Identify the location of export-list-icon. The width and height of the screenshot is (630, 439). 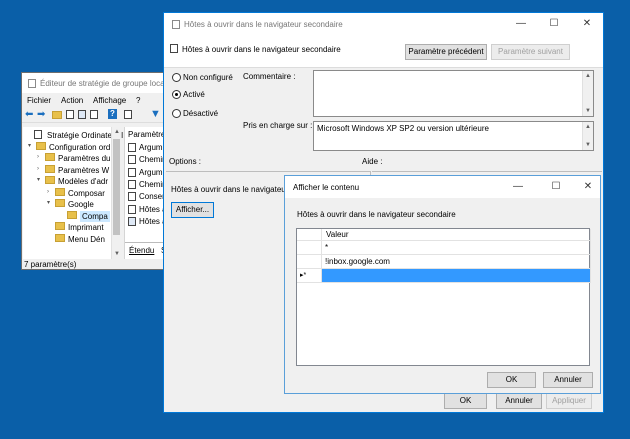
(82, 114).